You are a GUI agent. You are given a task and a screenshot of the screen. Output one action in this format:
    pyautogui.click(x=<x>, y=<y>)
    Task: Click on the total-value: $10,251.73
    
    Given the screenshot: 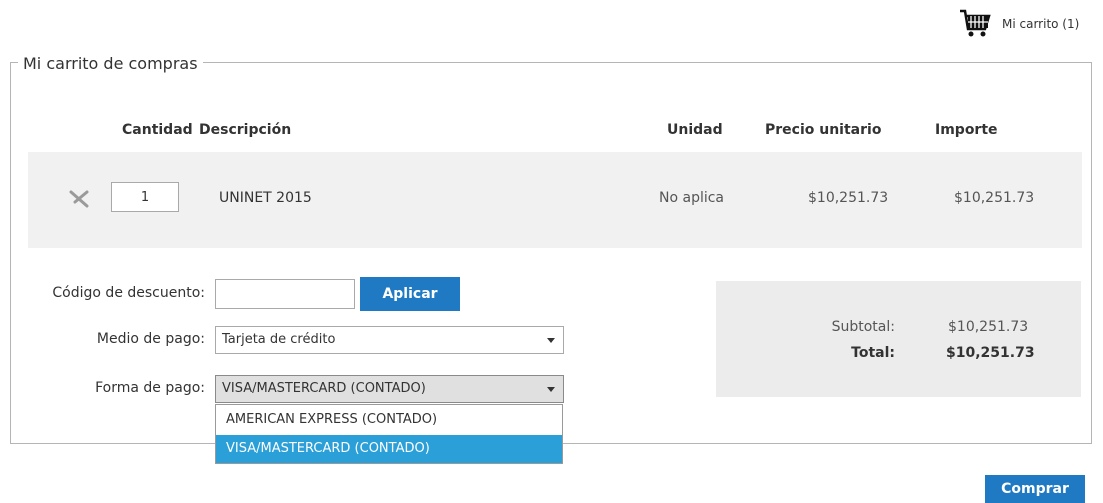 What is the action you would take?
    pyautogui.click(x=990, y=353)
    